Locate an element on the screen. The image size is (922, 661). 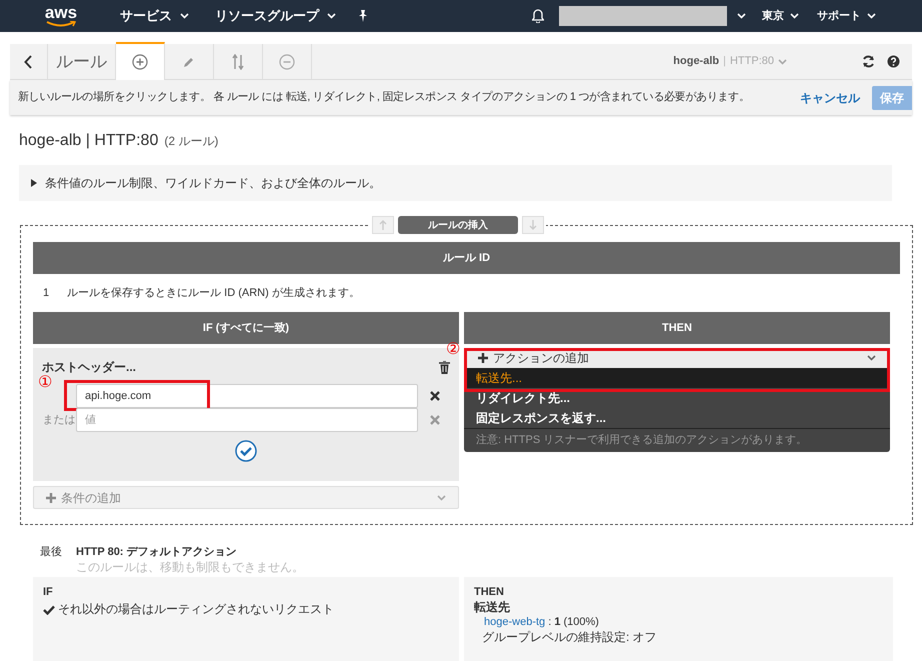
default-rule-title: HTTP 80: デフォルトアクション is located at coordinates (157, 552).